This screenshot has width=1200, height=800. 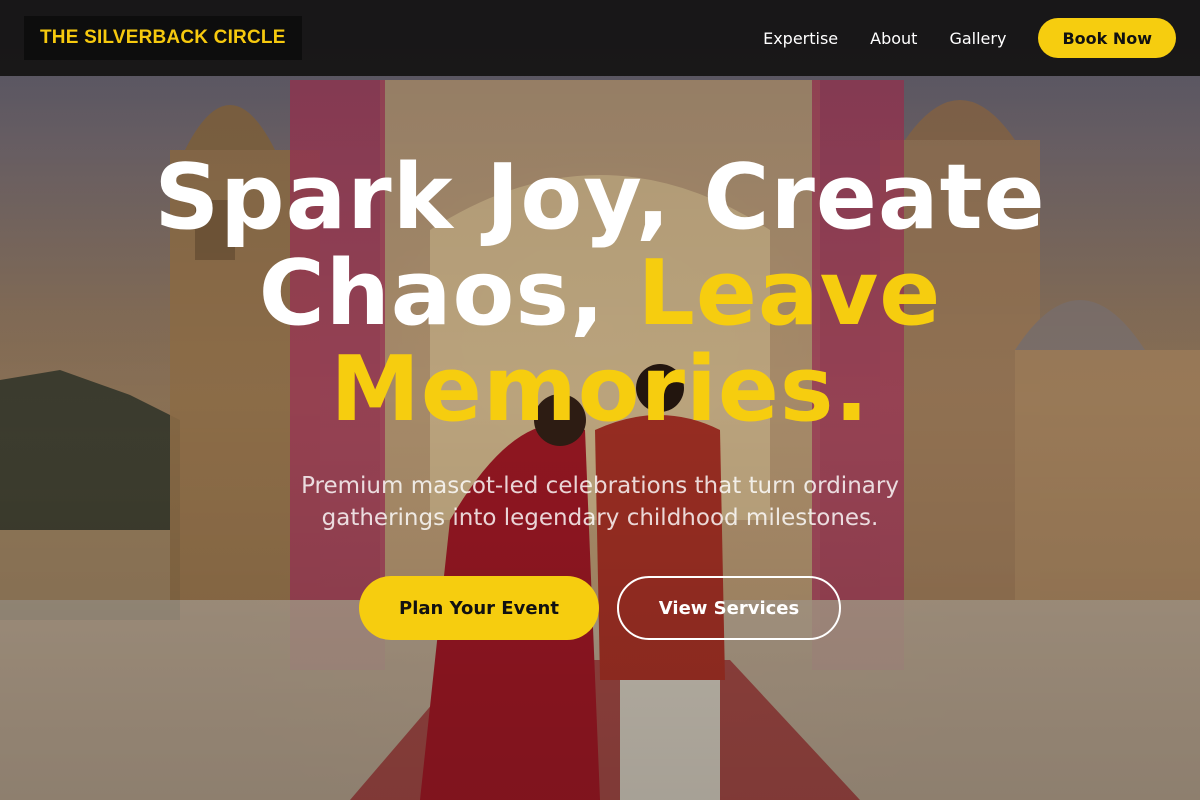 What do you see at coordinates (800, 38) in the screenshot?
I see `nav-link-expertise: Expertise` at bounding box center [800, 38].